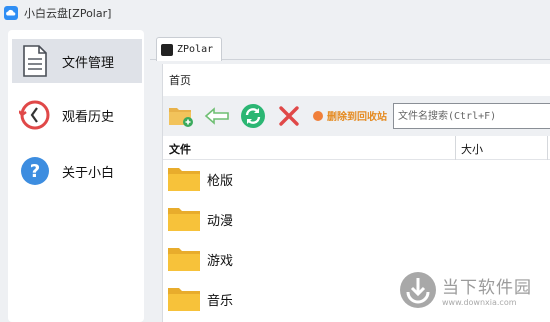 This screenshot has height=322, width=550. I want to click on sidebar-item-label: 观看历史, so click(88, 117).